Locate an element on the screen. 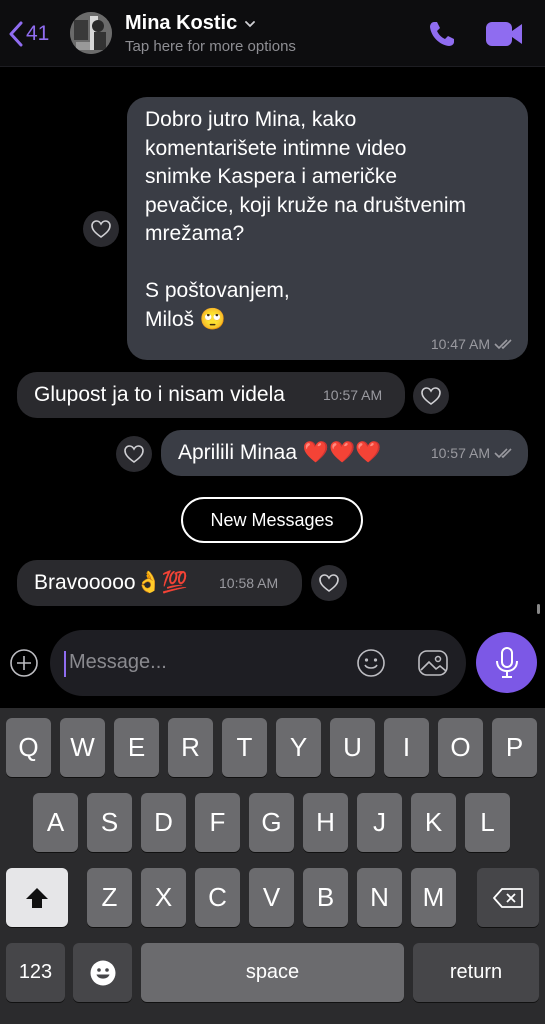 The height and width of the screenshot is (1024, 545). text-caret is located at coordinates (65, 664).